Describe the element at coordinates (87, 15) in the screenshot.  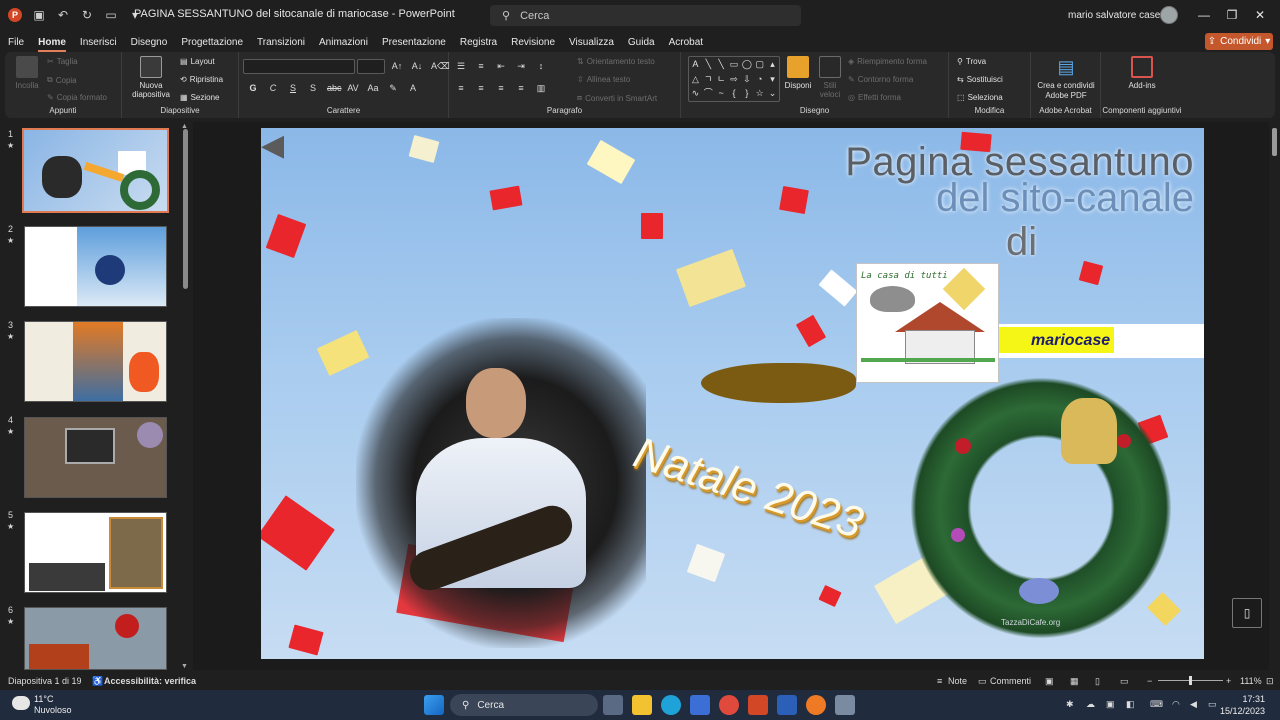
I see `redo-icon: ↻` at that location.